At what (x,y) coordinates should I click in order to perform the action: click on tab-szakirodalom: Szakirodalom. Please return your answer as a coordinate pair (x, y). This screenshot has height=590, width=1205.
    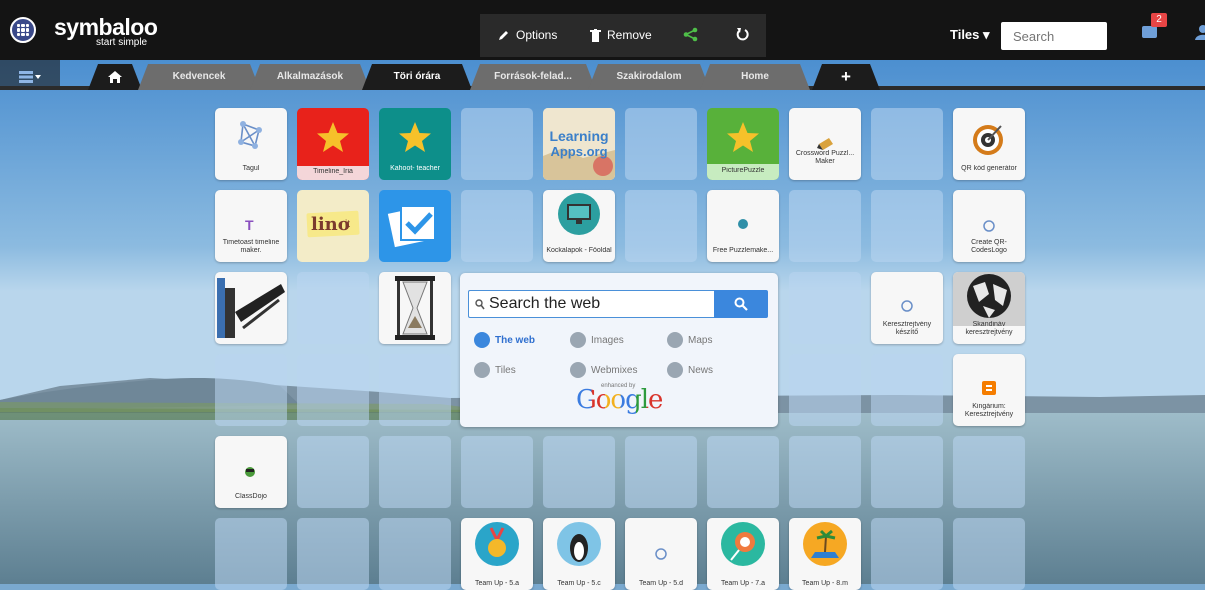
    Looking at the image, I should click on (649, 76).